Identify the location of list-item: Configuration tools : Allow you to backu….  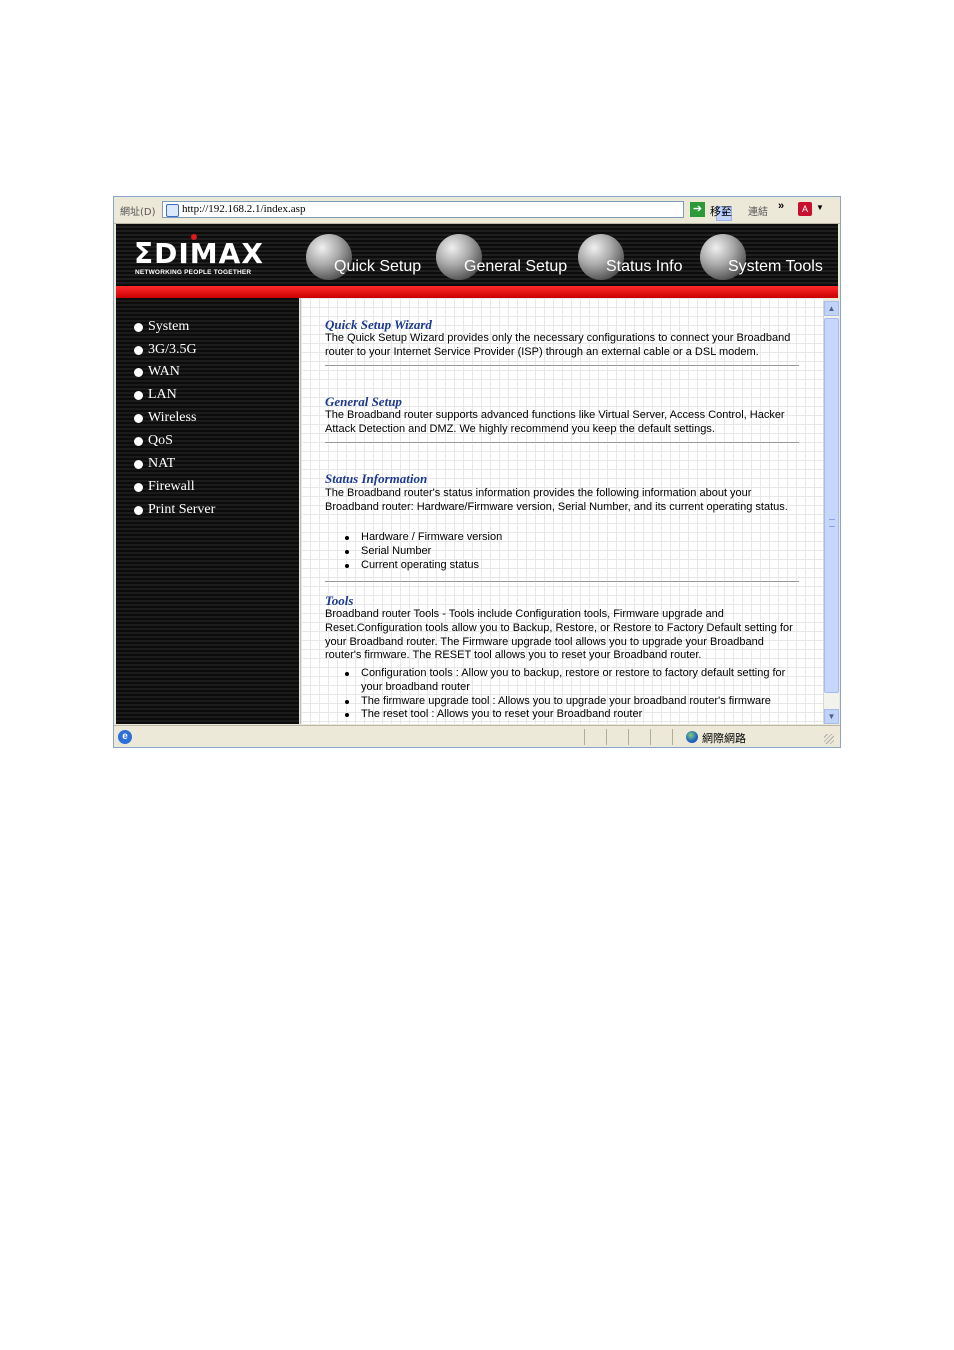
(569, 681).